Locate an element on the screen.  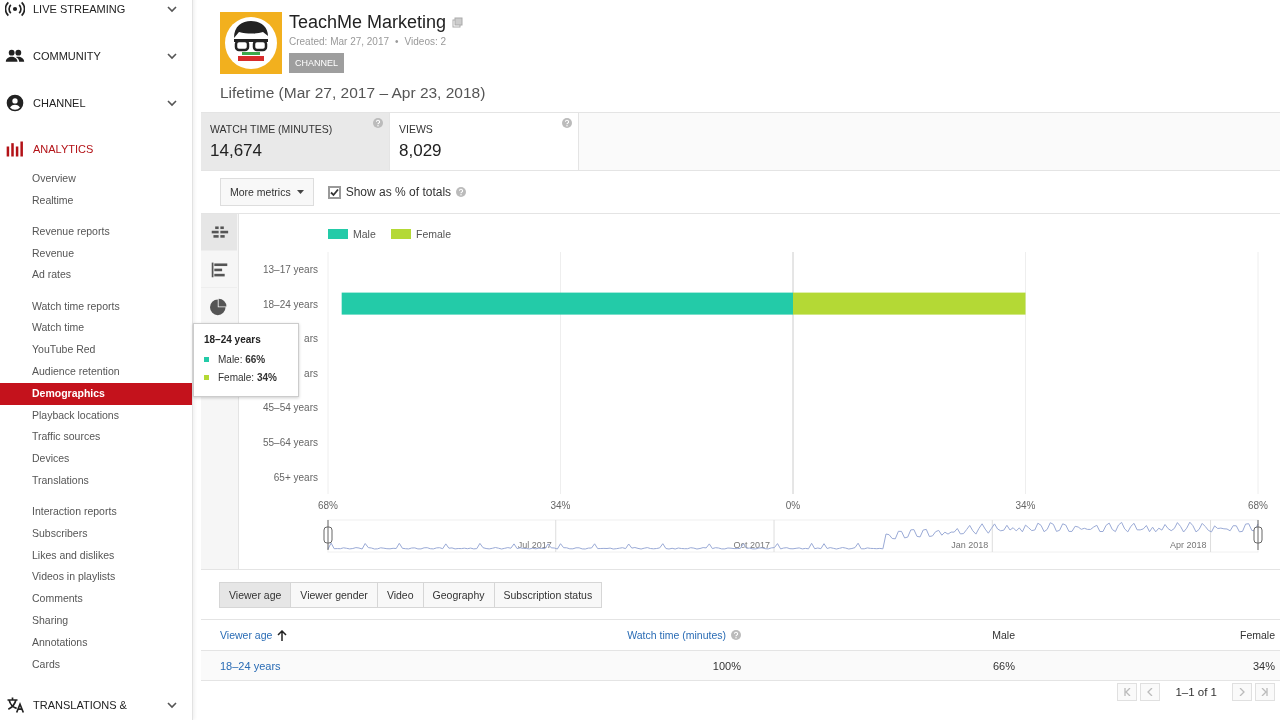
sort-arrow-icon is located at coordinates (282, 635).